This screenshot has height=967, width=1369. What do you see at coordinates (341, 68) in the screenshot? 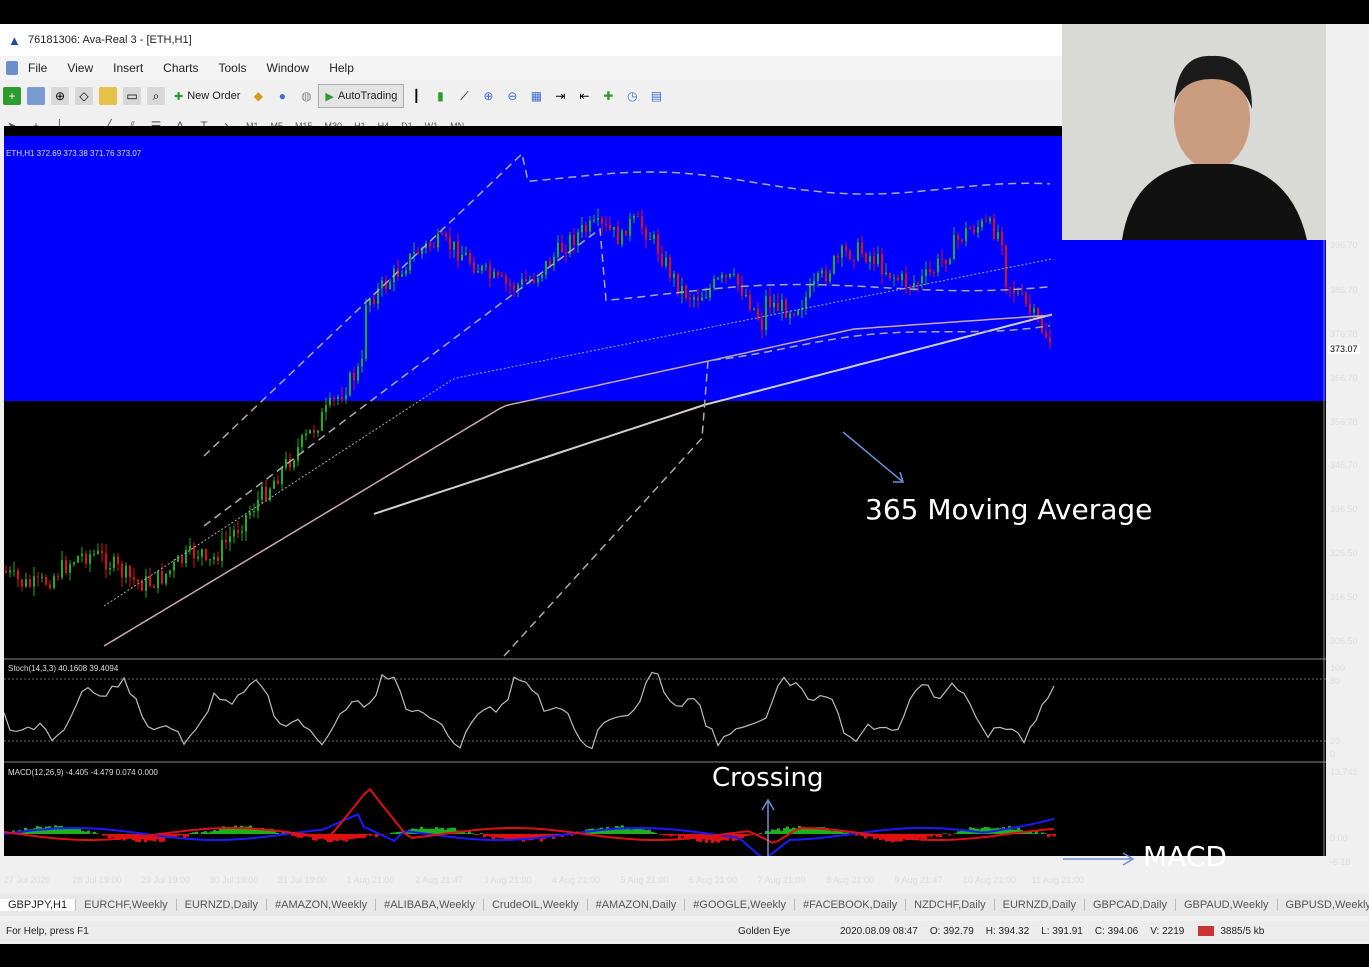
I see `menu-help: Help` at bounding box center [341, 68].